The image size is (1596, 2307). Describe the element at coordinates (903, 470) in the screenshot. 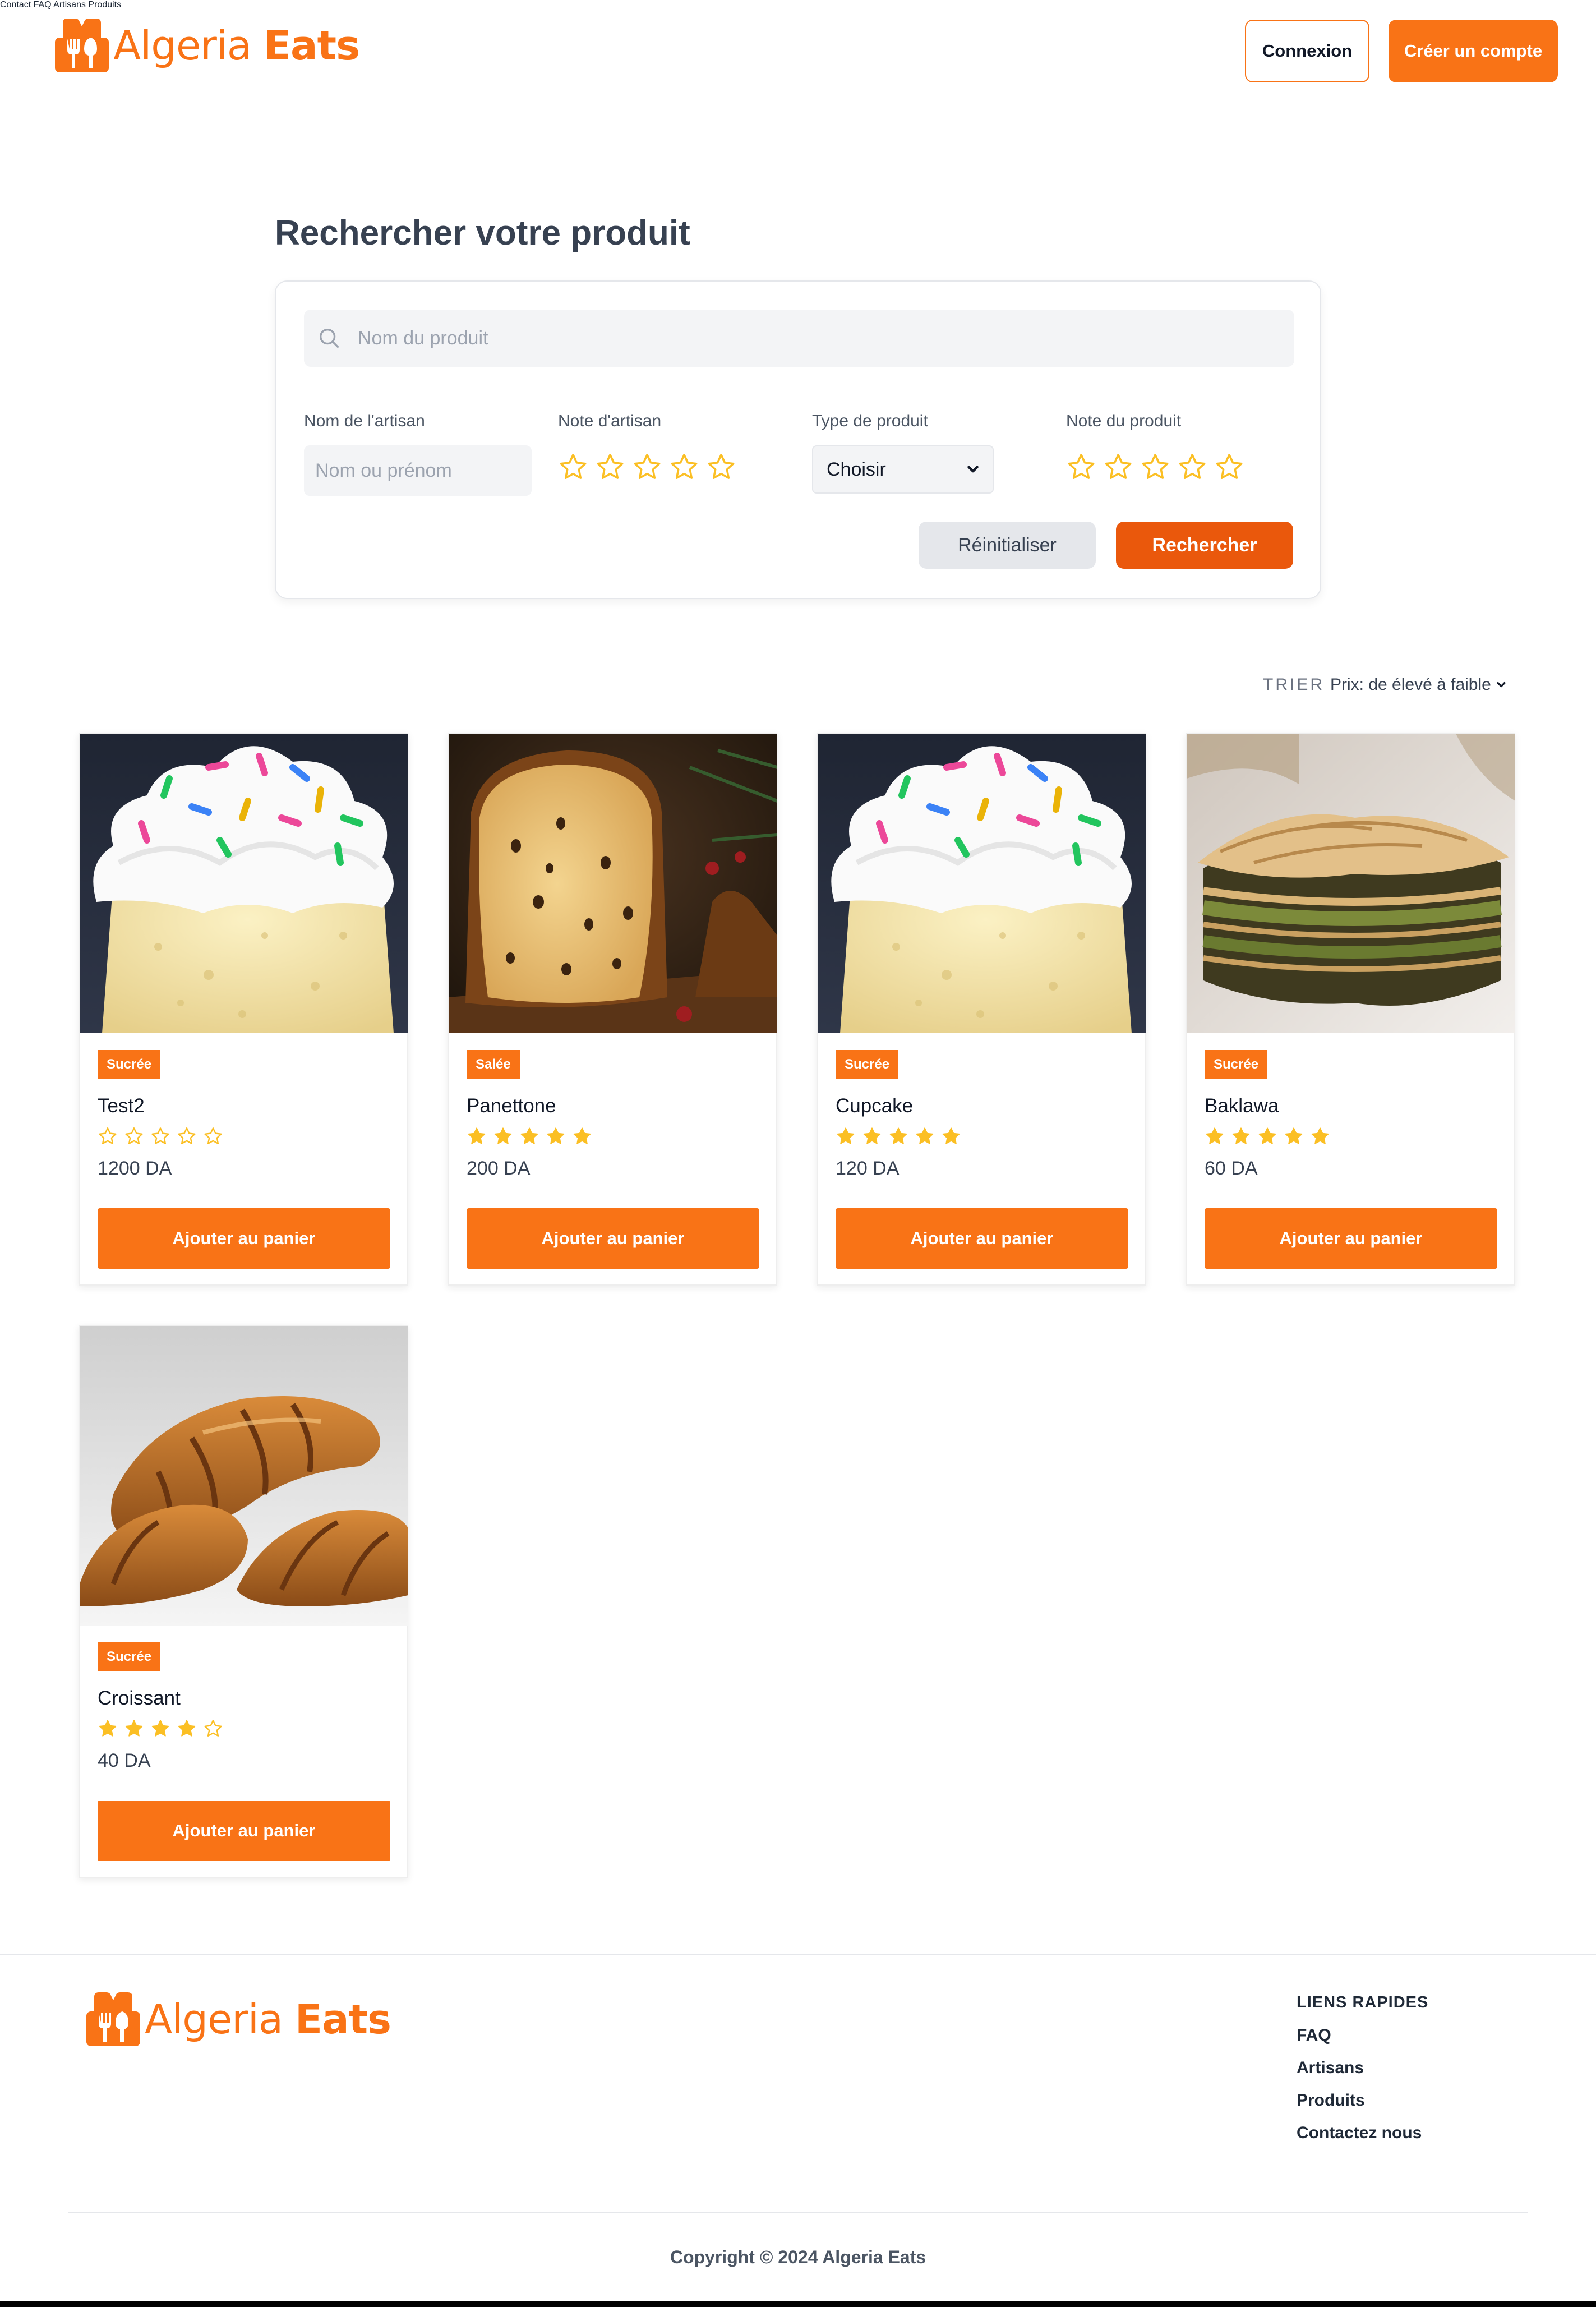

I see `product-type-select: Choisir` at that location.